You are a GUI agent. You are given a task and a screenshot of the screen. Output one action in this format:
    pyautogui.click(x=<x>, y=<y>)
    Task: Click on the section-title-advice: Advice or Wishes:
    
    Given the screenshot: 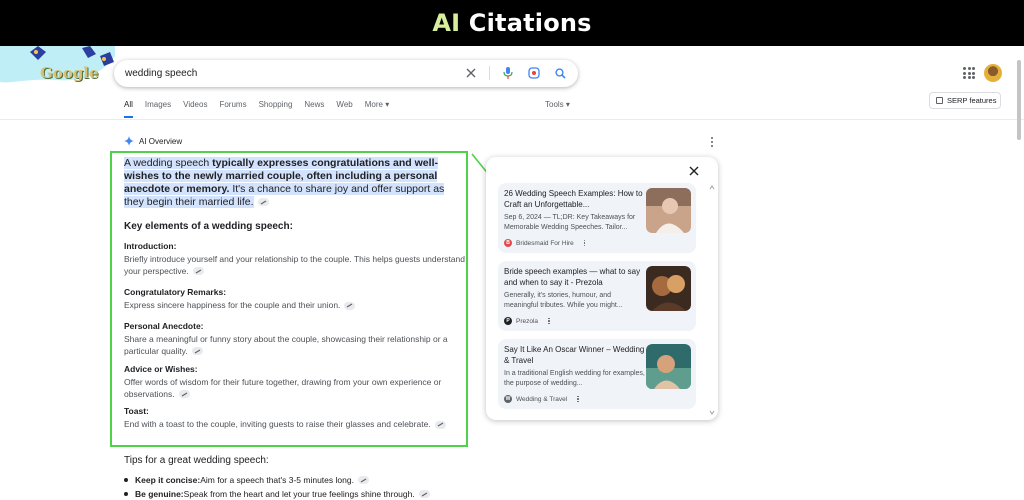 What is the action you would take?
    pyautogui.click(x=161, y=369)
    